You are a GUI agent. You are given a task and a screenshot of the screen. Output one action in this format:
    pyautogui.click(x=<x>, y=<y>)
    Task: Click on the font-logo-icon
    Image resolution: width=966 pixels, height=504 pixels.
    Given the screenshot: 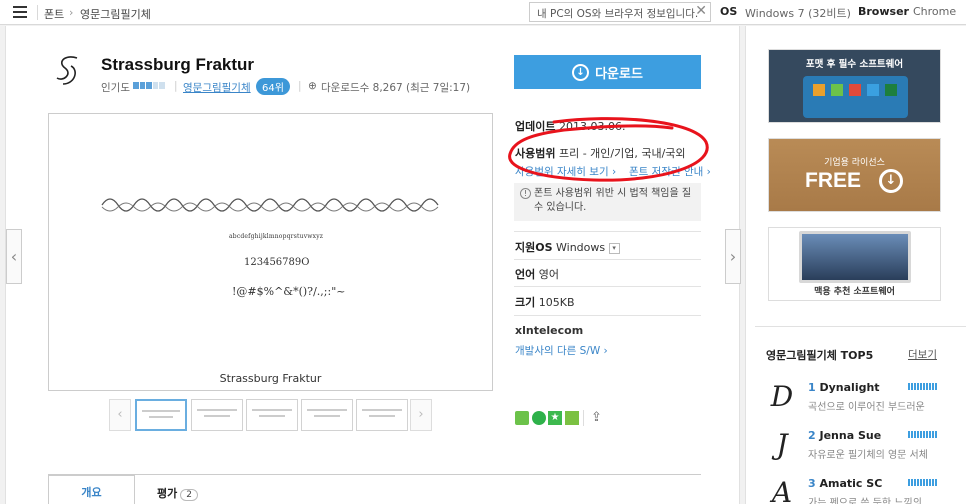 What is the action you would take?
    pyautogui.click(x=67, y=70)
    